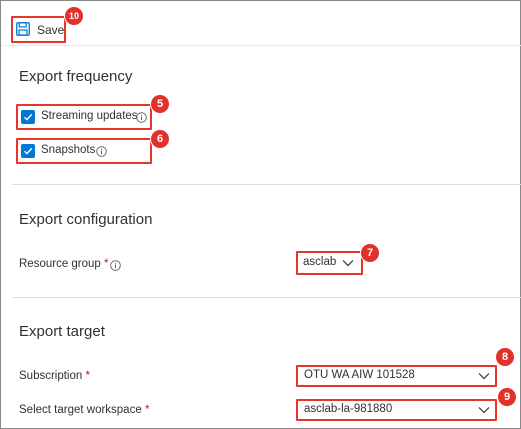 The width and height of the screenshot is (521, 429). Describe the element at coordinates (54, 376) in the screenshot. I see `subscription-label: Subscription *` at that location.